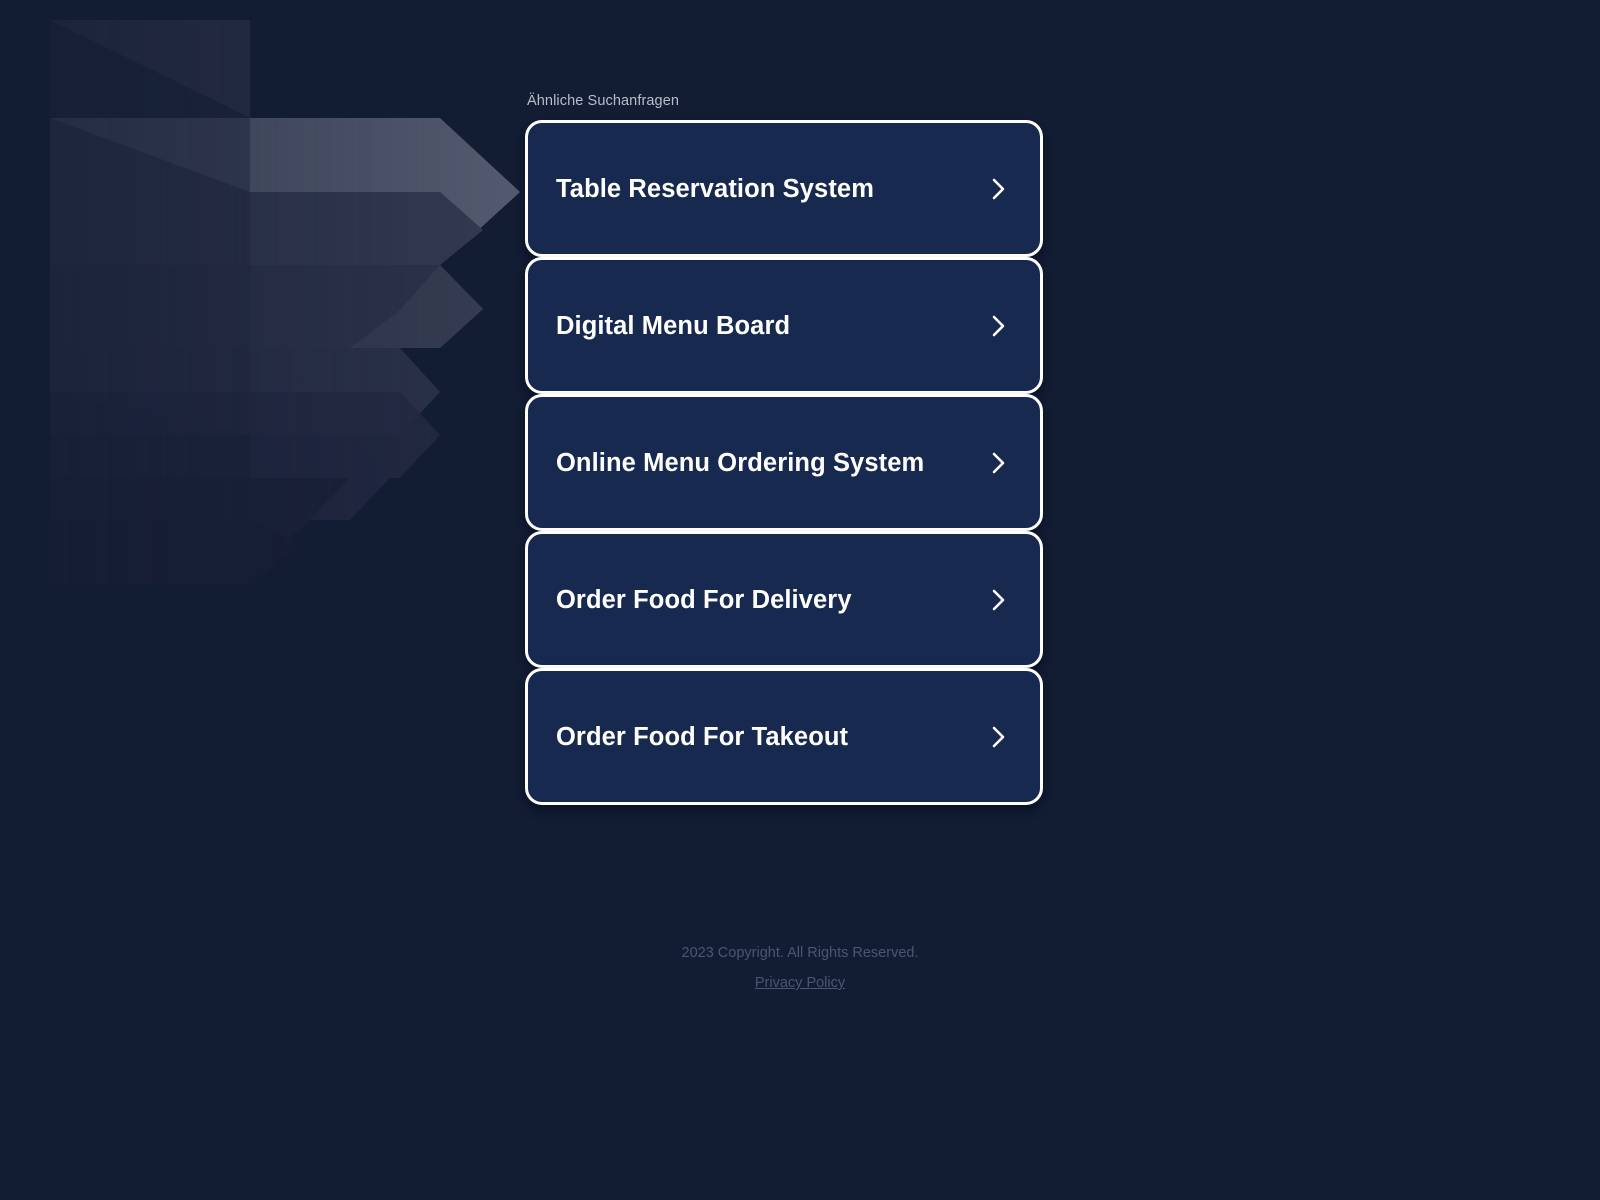  What do you see at coordinates (715, 188) in the screenshot?
I see `related-search-title: Table Reservation System` at bounding box center [715, 188].